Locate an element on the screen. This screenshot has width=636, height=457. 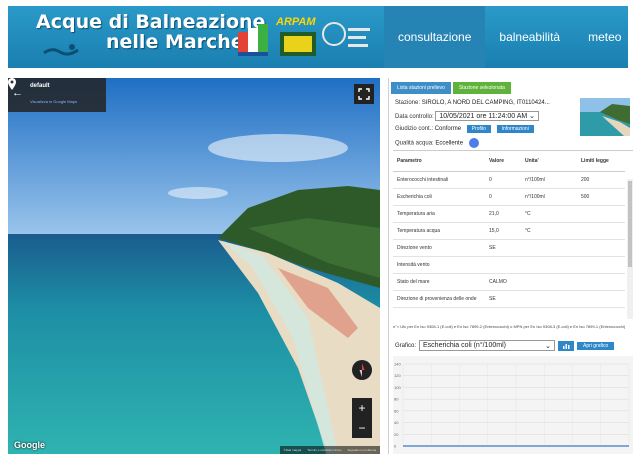
cell-parametro: Temperatura acqua is located at coordinates (439, 231).